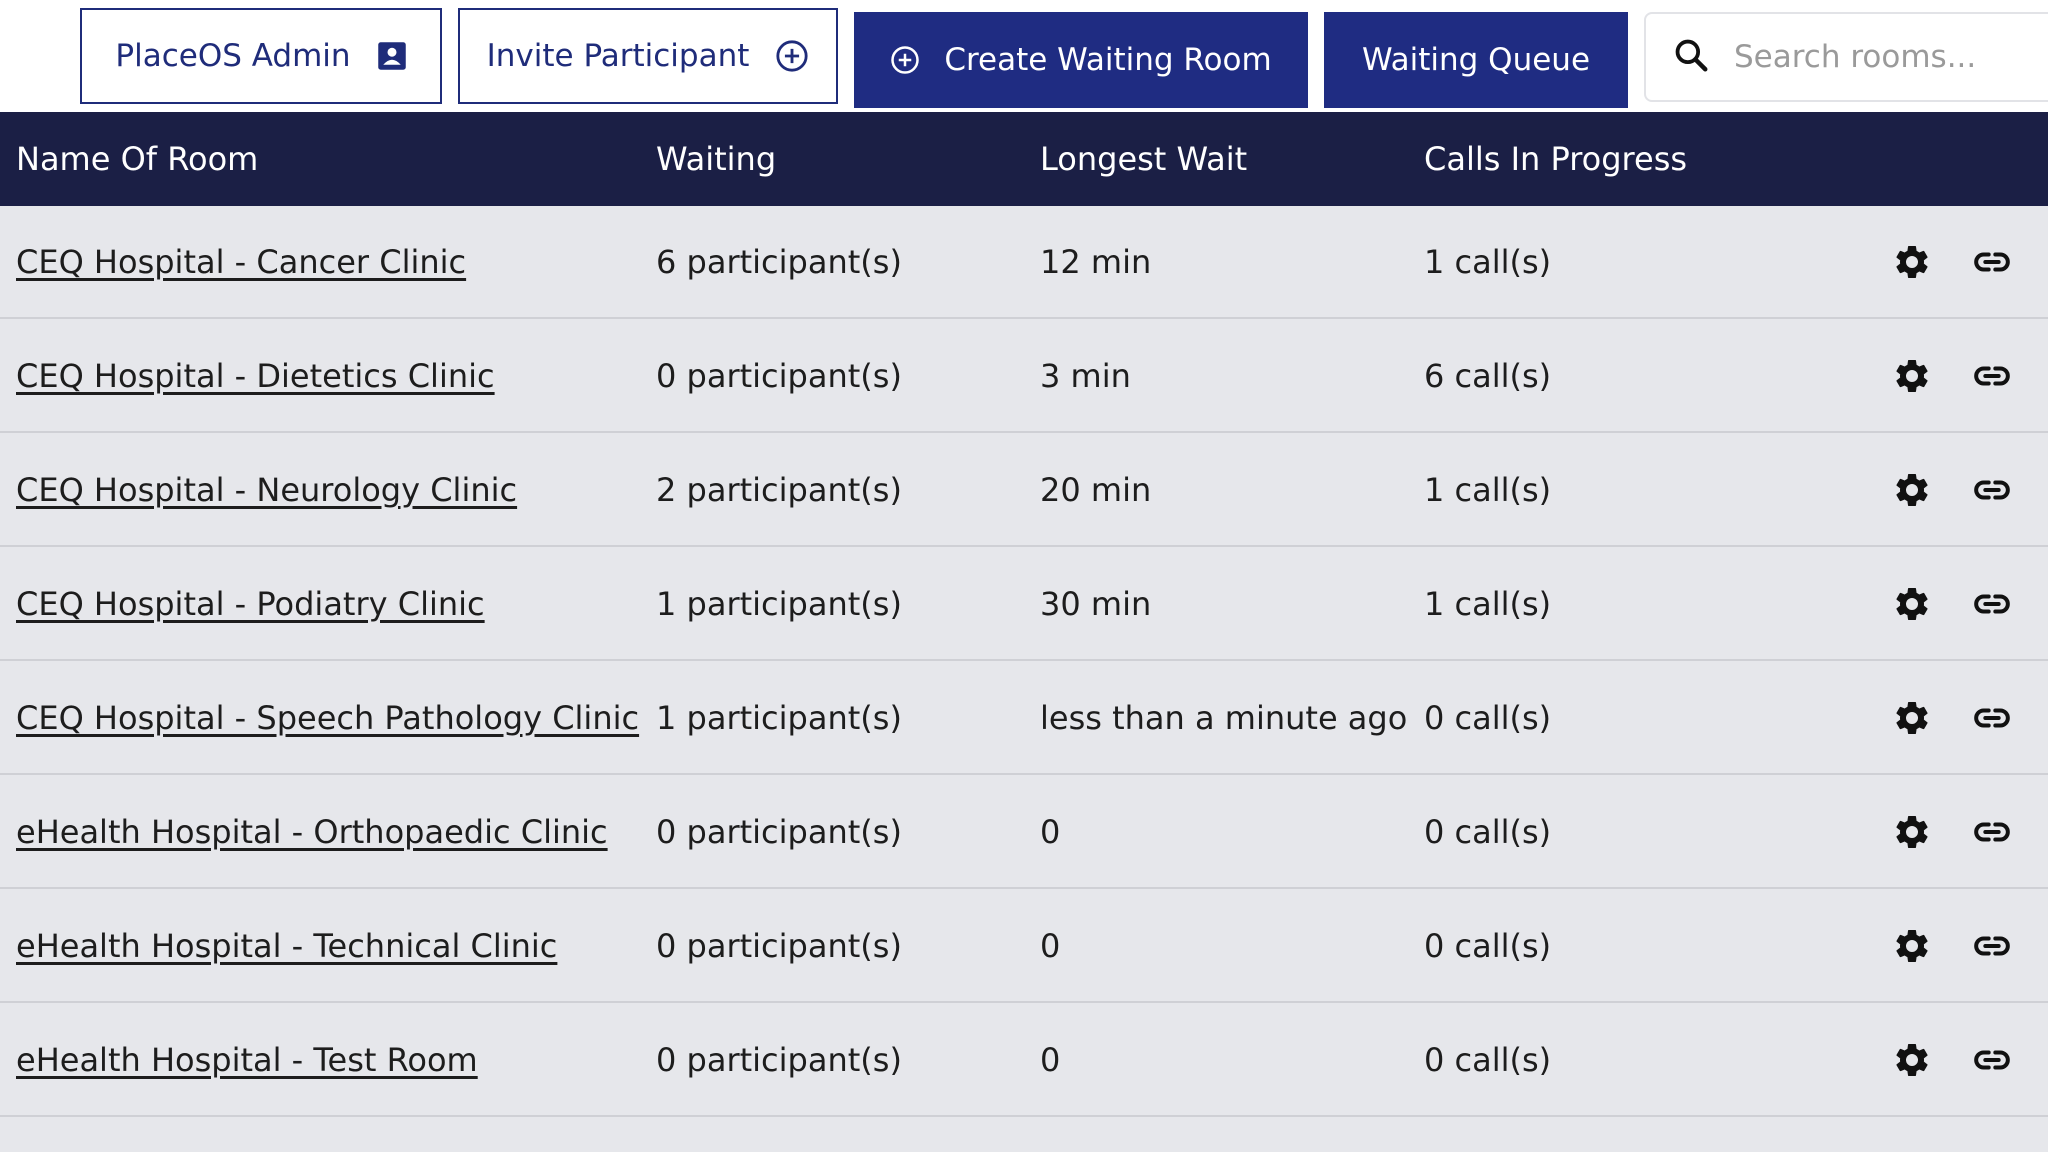  I want to click on room-name-cell: eHealth Hospital - Technical Clinic, so click(286, 946).